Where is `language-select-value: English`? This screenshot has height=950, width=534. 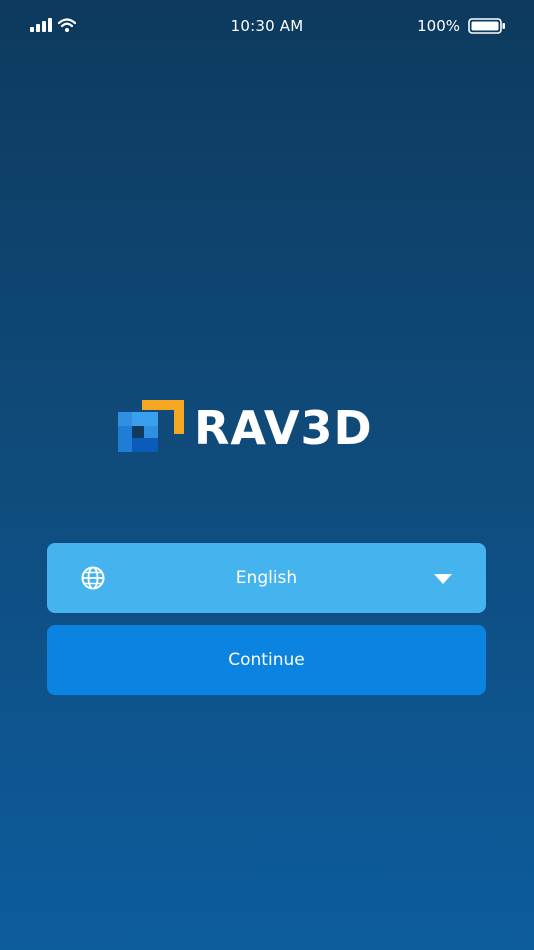 language-select-value: English is located at coordinates (266, 578).